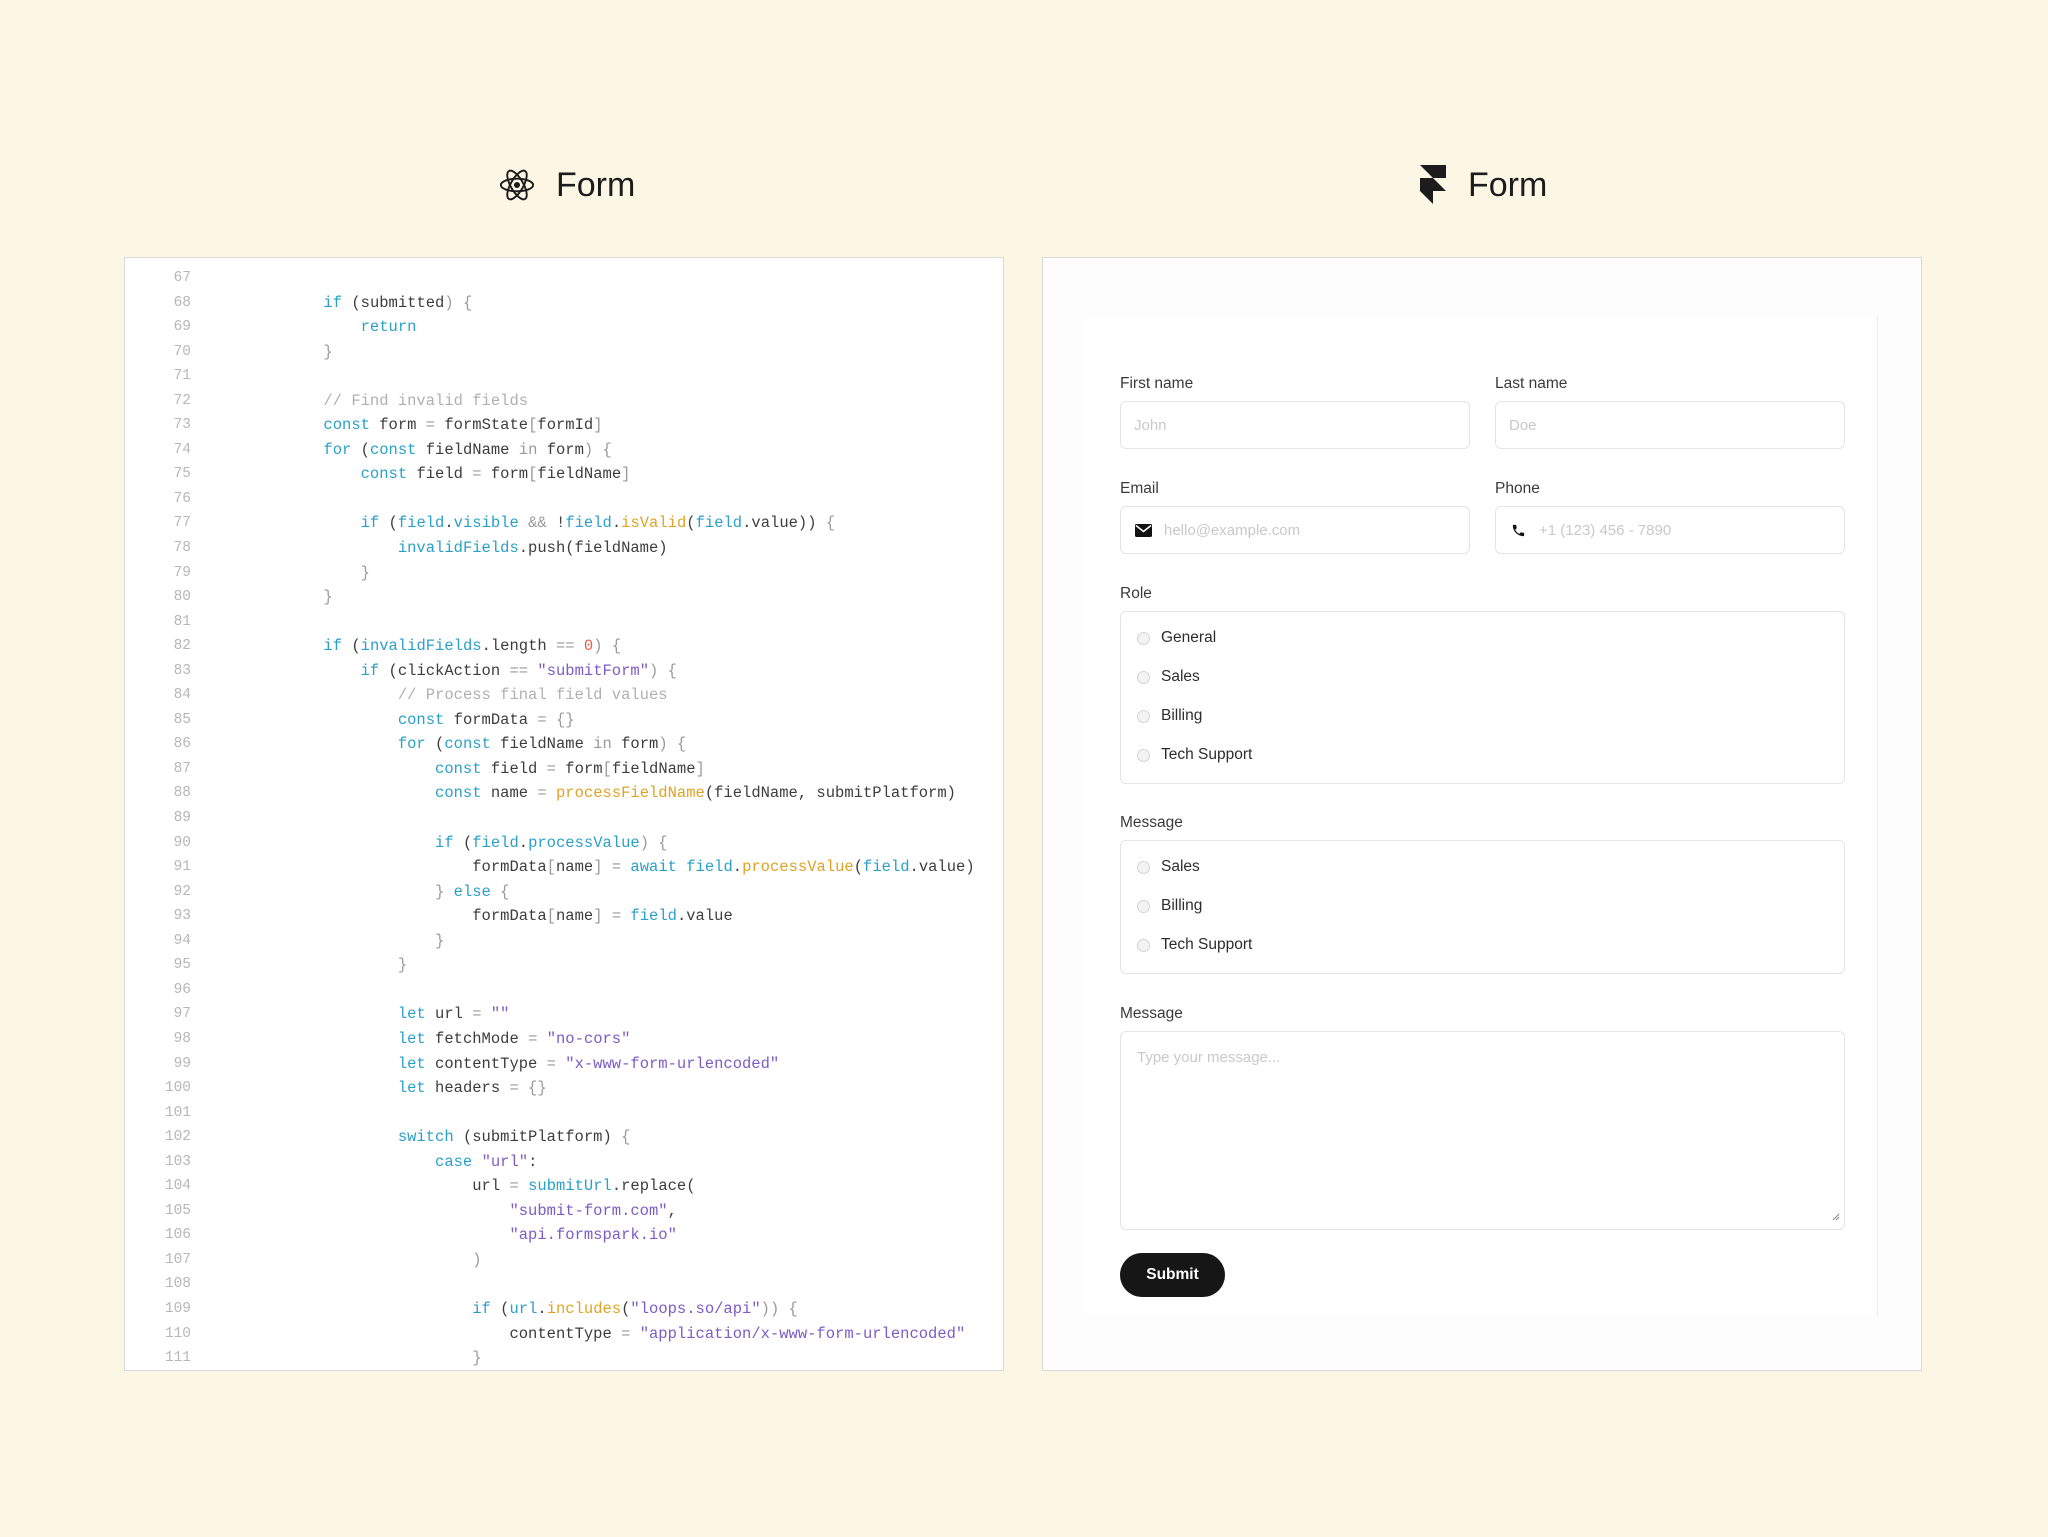  I want to click on message-label: Message, so click(1151, 1013).